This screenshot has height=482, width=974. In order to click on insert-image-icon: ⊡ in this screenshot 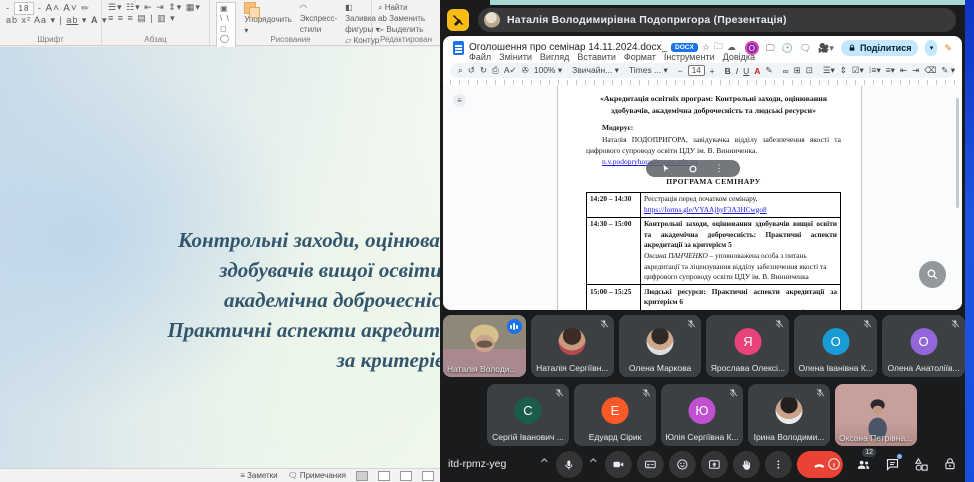, I will do `click(809, 70)`.